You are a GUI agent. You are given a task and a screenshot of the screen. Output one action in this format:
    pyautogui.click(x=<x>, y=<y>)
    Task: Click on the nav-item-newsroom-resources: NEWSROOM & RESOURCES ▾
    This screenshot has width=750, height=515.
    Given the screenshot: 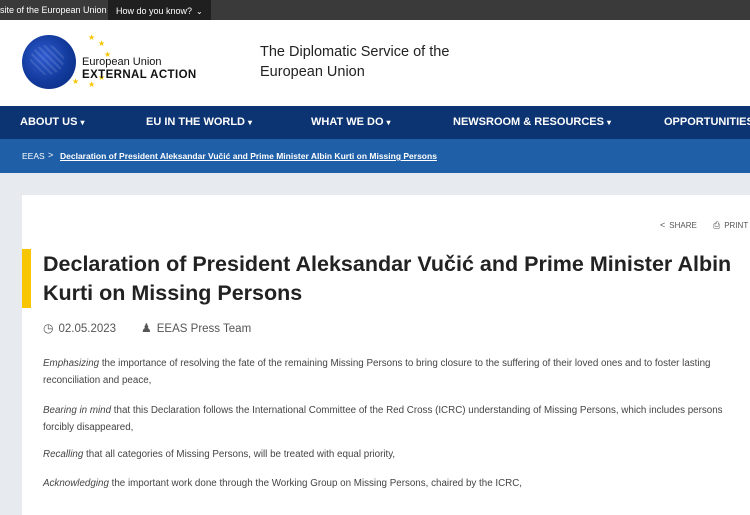 What is the action you would take?
    pyautogui.click(x=532, y=122)
    